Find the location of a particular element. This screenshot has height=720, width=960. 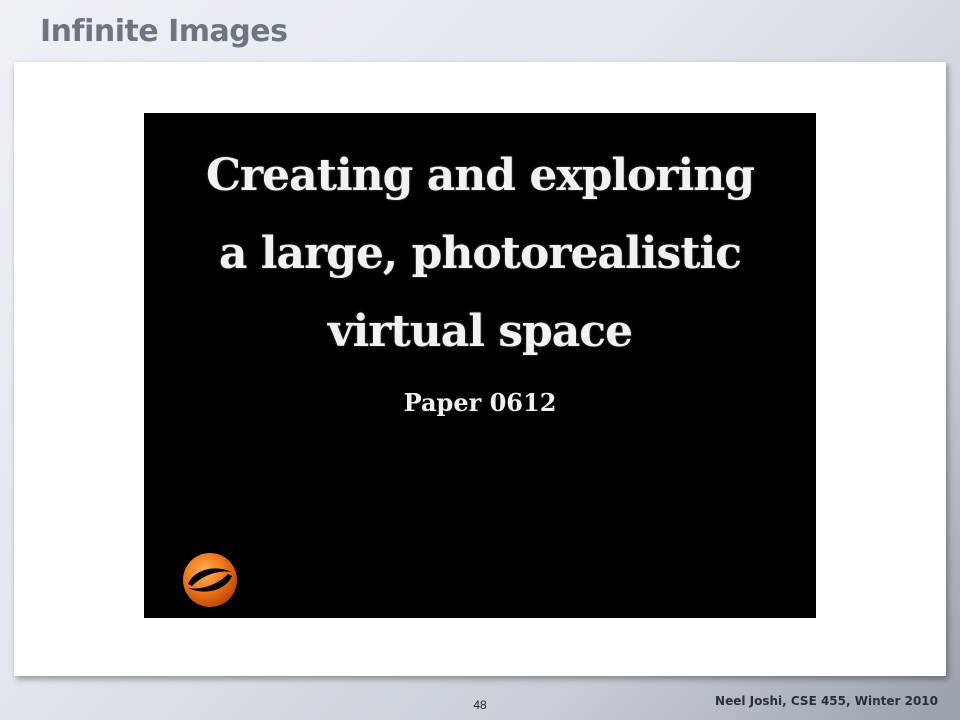

slide-title: Infinite Images is located at coordinates (164, 31).